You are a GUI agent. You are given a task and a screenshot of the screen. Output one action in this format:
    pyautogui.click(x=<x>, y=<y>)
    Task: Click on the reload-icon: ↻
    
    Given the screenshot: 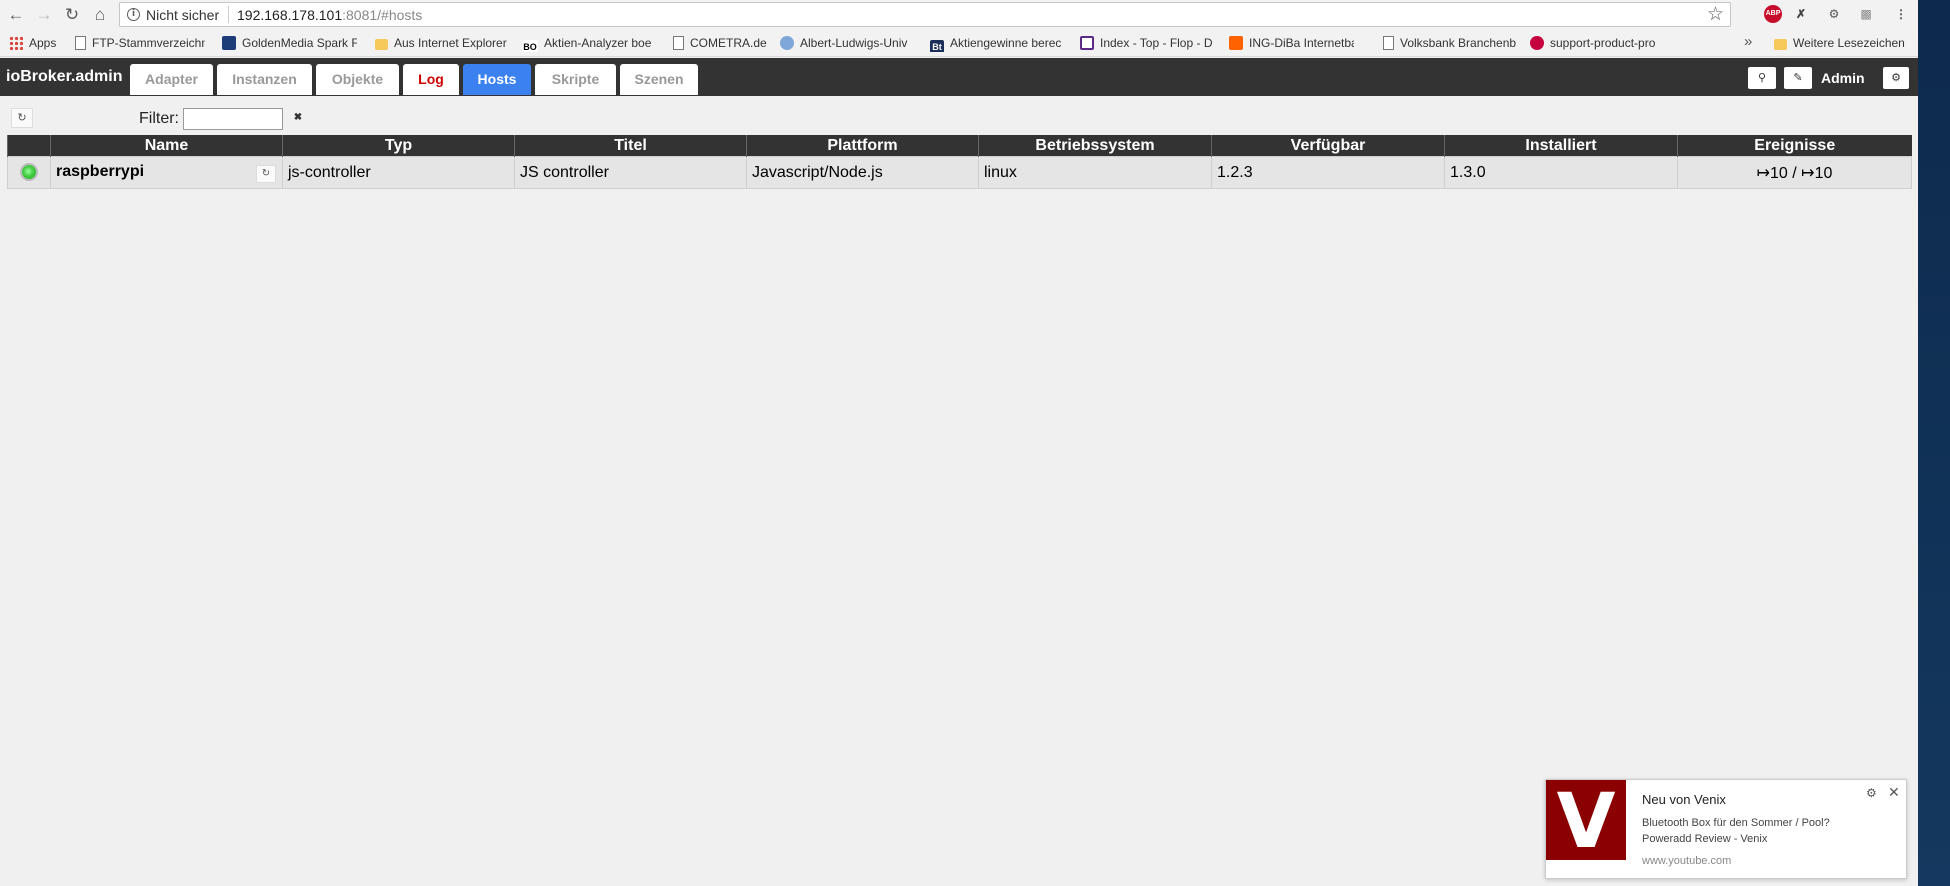 What is the action you would take?
    pyautogui.click(x=72, y=15)
    